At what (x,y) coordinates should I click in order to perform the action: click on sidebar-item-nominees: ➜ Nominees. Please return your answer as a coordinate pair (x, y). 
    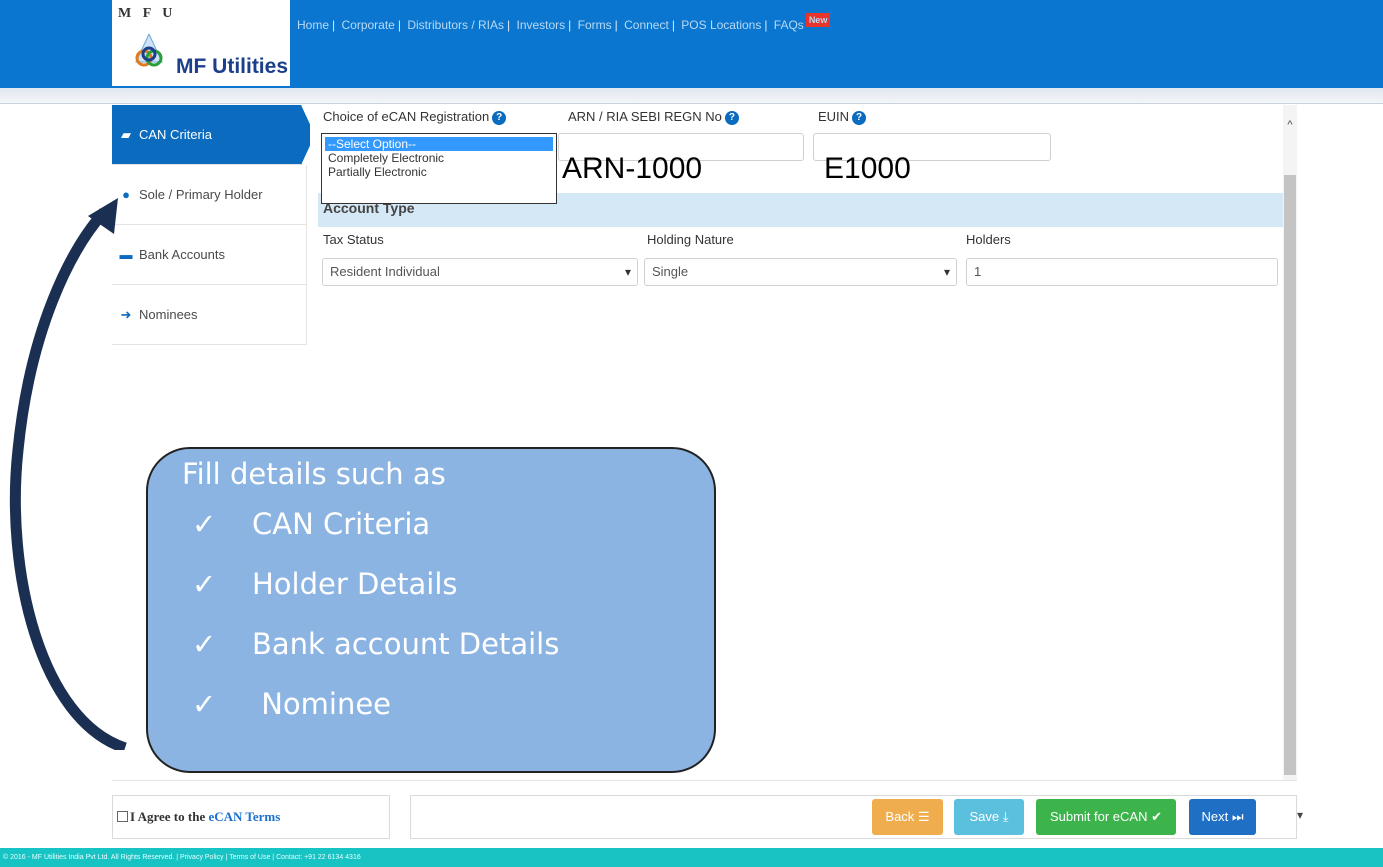
    Looking at the image, I should click on (209, 315).